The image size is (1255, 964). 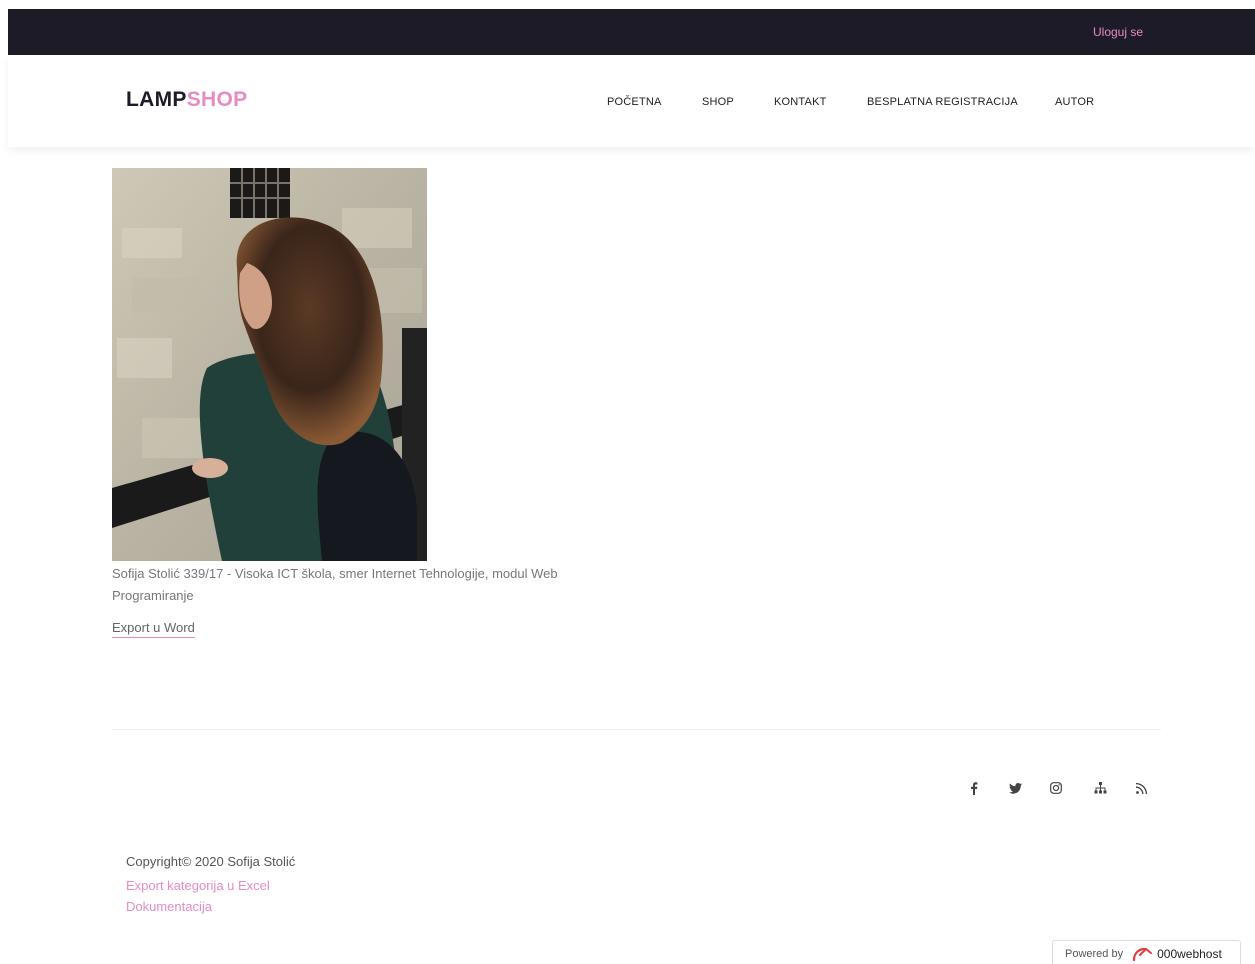 I want to click on powered-by-badge: Powered by 000webhost, so click(x=1146, y=952).